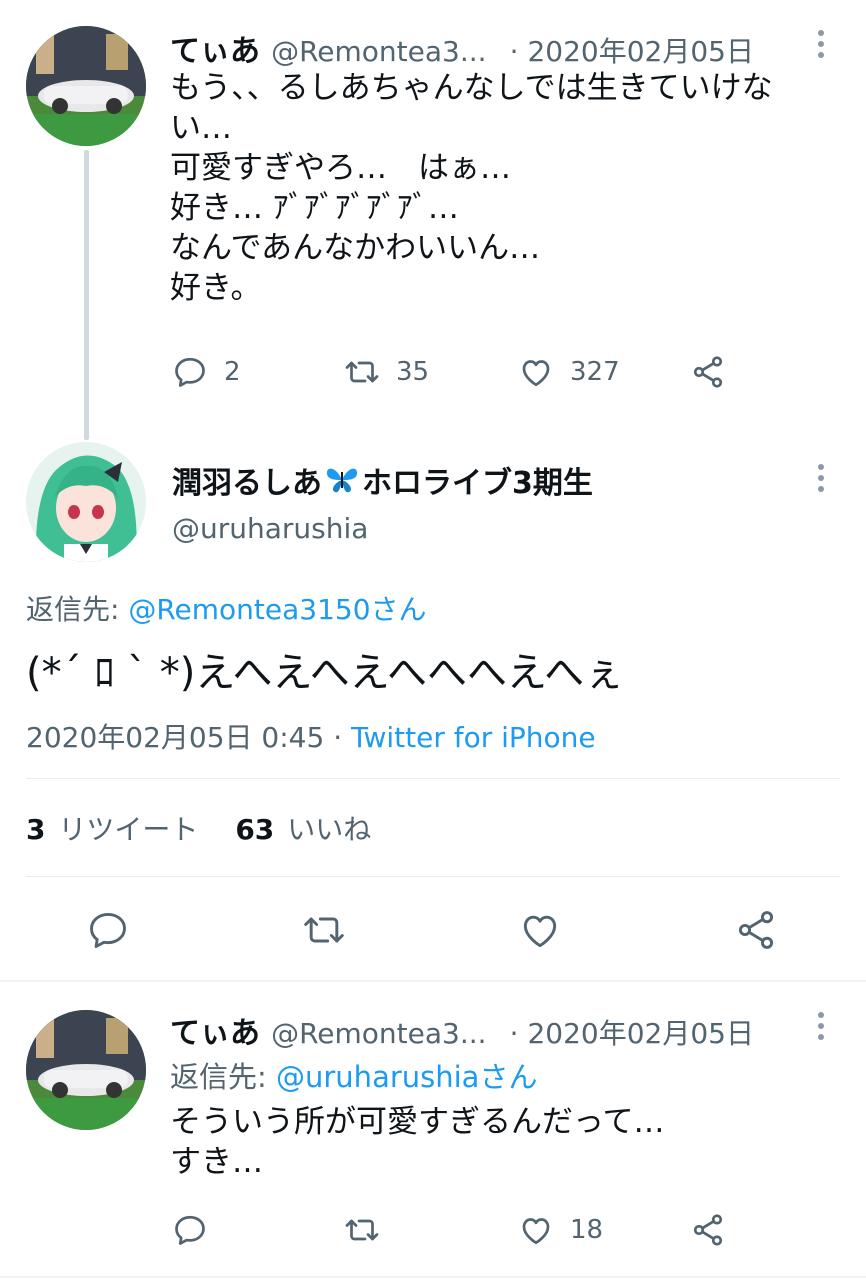  Describe the element at coordinates (595, 372) in the screenshot. I see `like-count: 327` at that location.